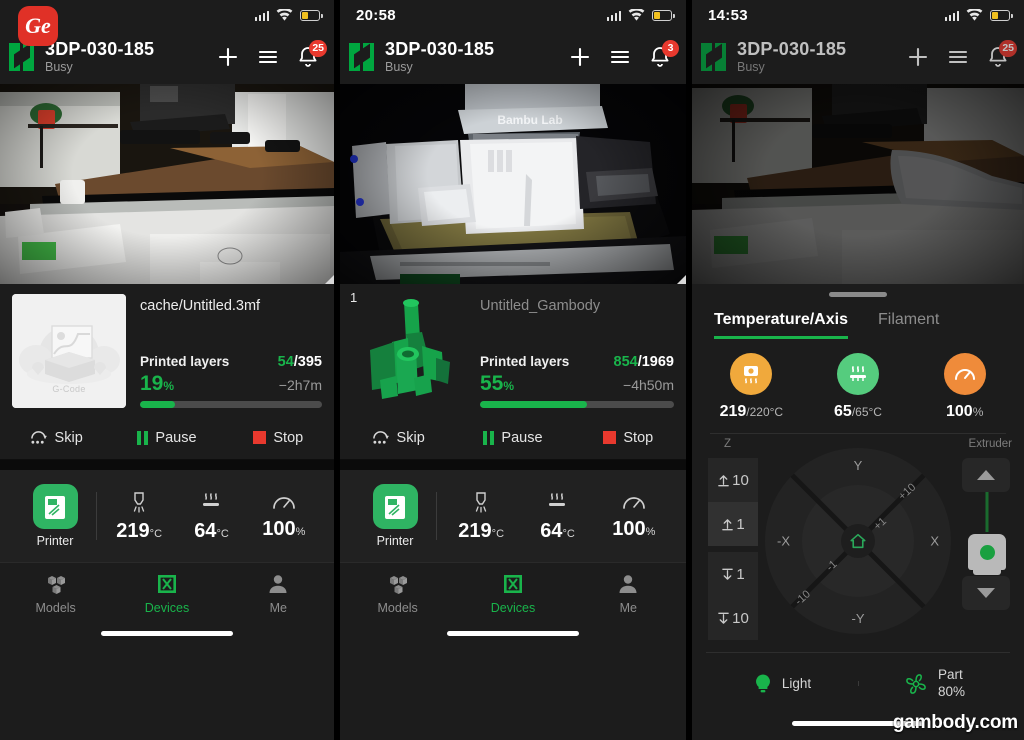 The height and width of the screenshot is (740, 1024). What do you see at coordinates (974, 14) in the screenshot?
I see `wifi-icon` at bounding box center [974, 14].